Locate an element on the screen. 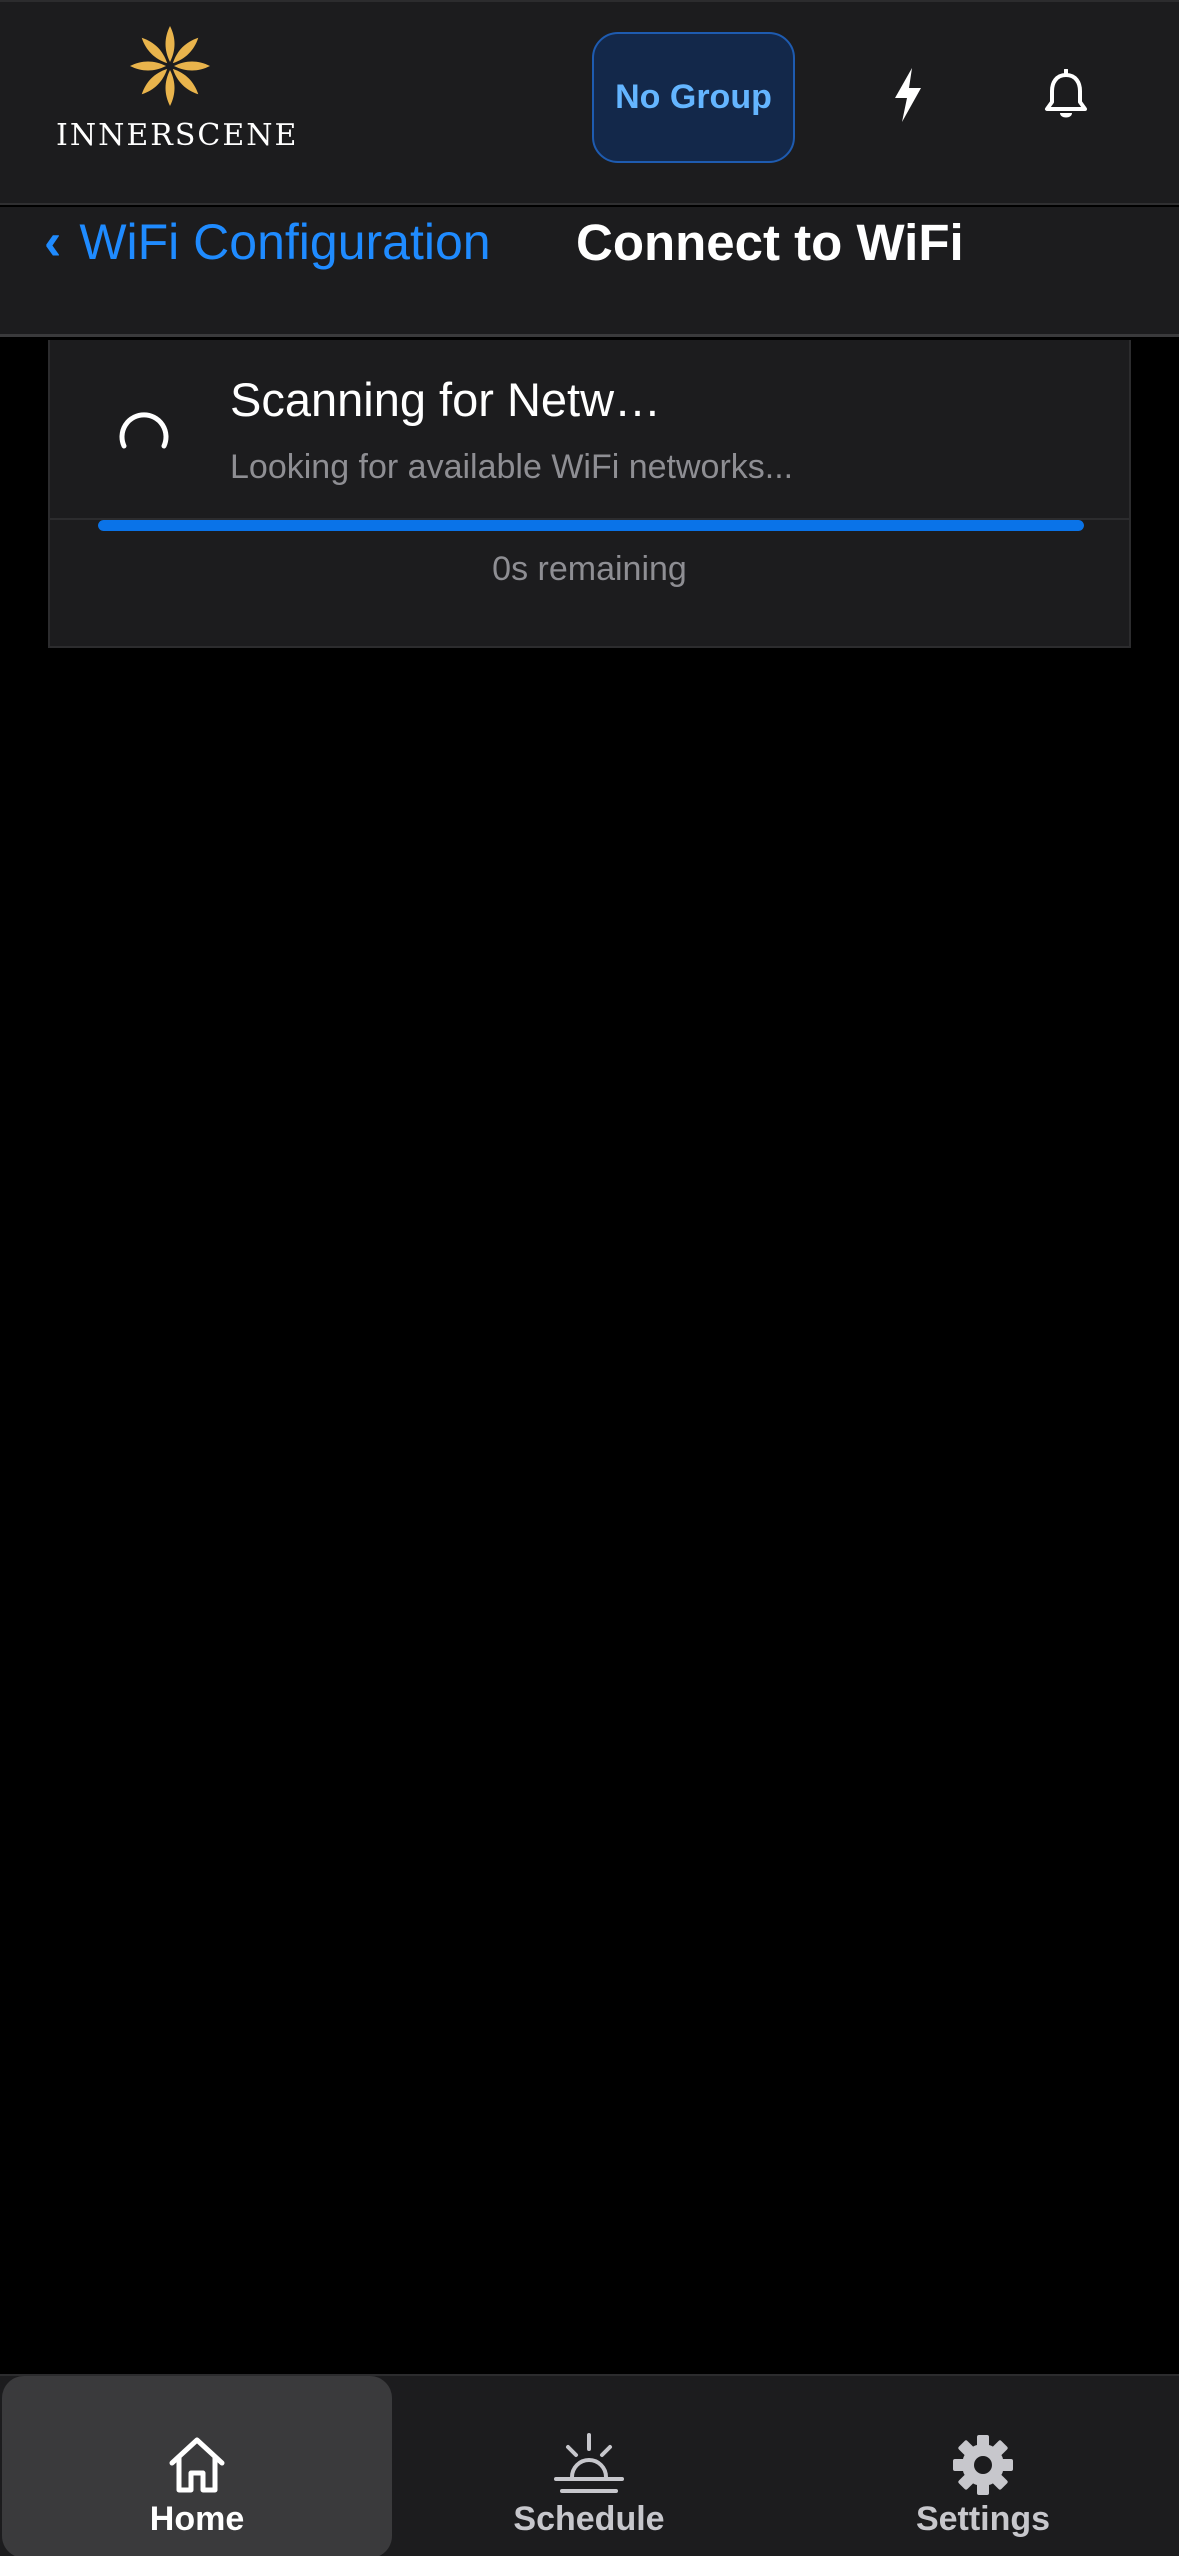  spinner-icon is located at coordinates (144, 430).